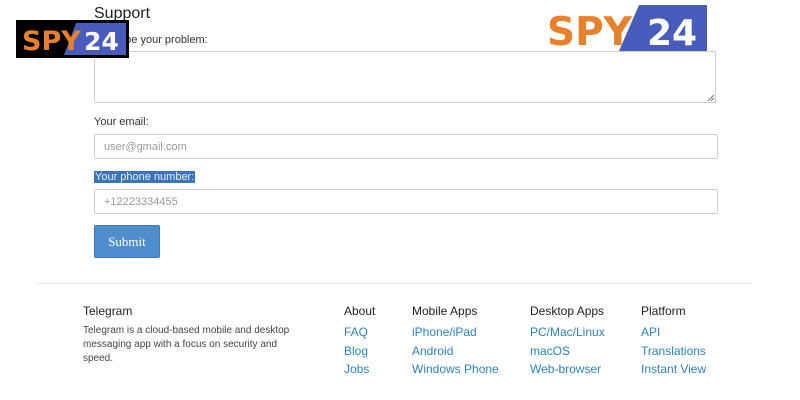  I want to click on footer-link-windows-phone: Windows Phone, so click(455, 369).